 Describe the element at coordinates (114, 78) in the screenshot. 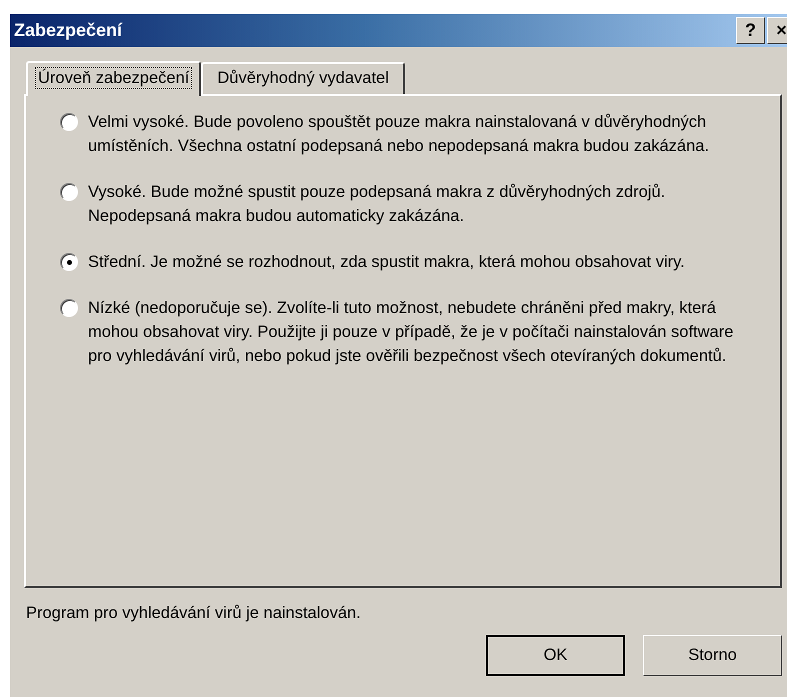

I see `tab: Úroveň zabezpečení` at that location.